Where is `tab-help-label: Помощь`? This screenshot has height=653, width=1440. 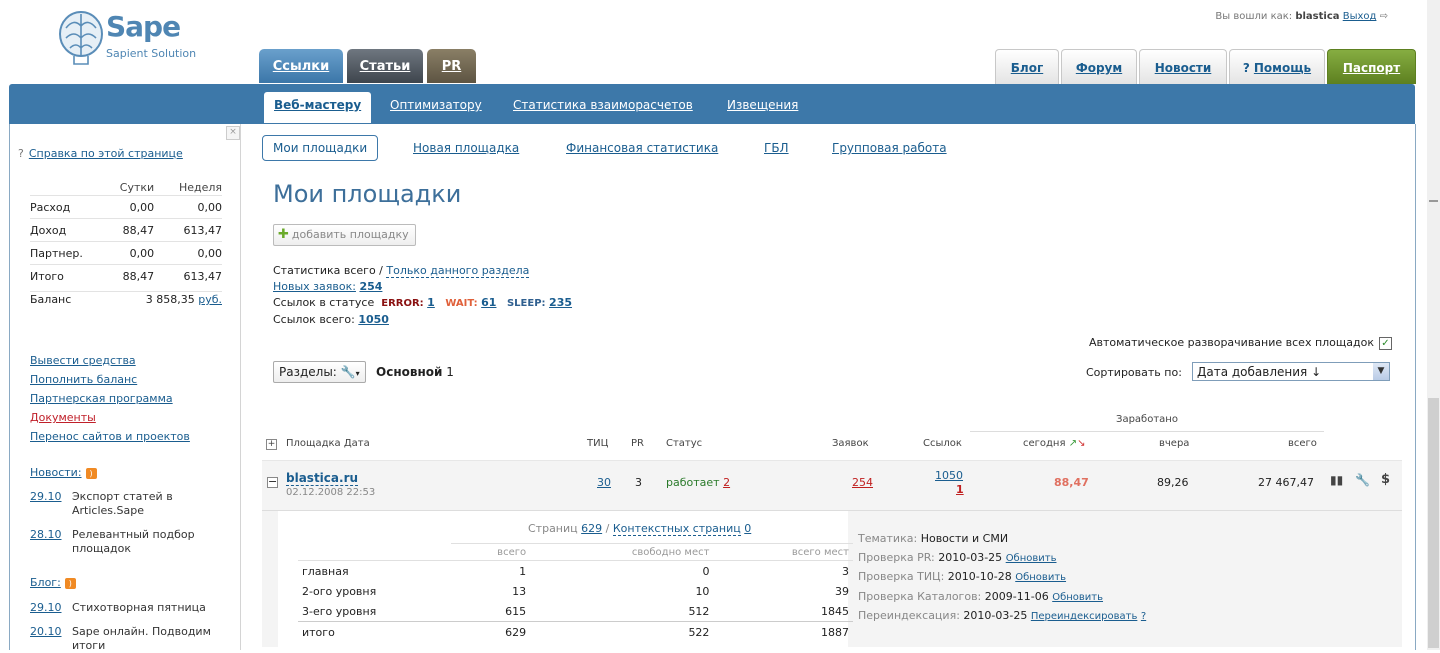
tab-help-label: Помощь is located at coordinates (1282, 68).